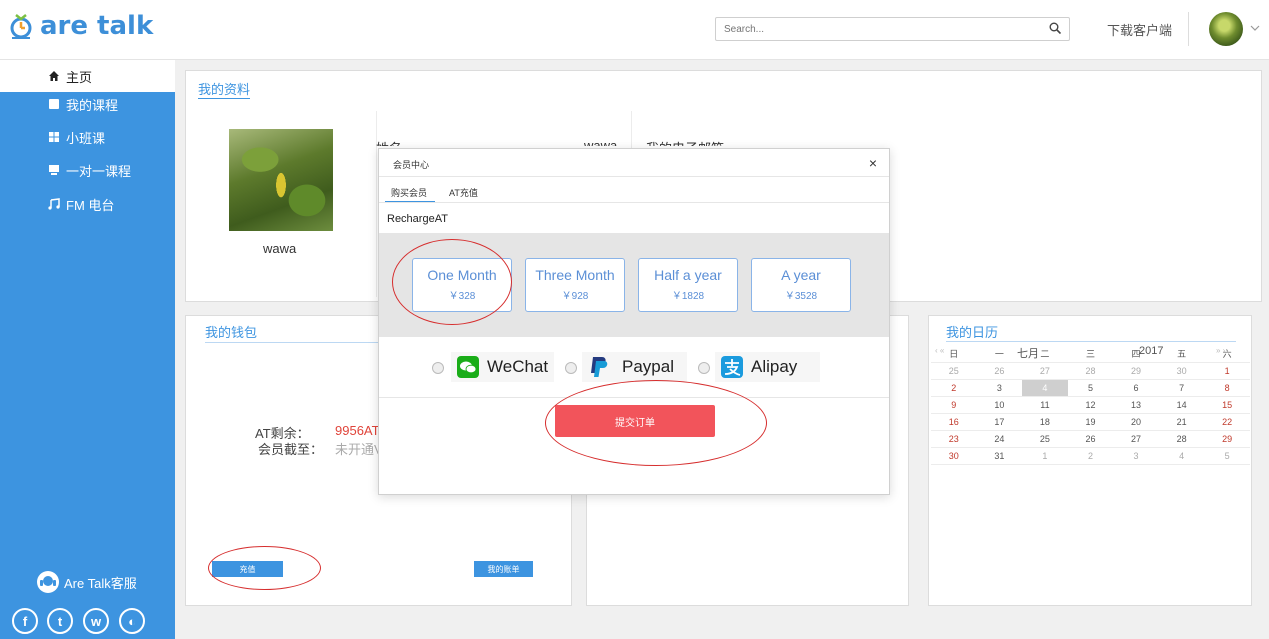 Image resolution: width=1269 pixels, height=639 pixels. What do you see at coordinates (1227, 388) in the screenshot?
I see `calendar-day: 8` at bounding box center [1227, 388].